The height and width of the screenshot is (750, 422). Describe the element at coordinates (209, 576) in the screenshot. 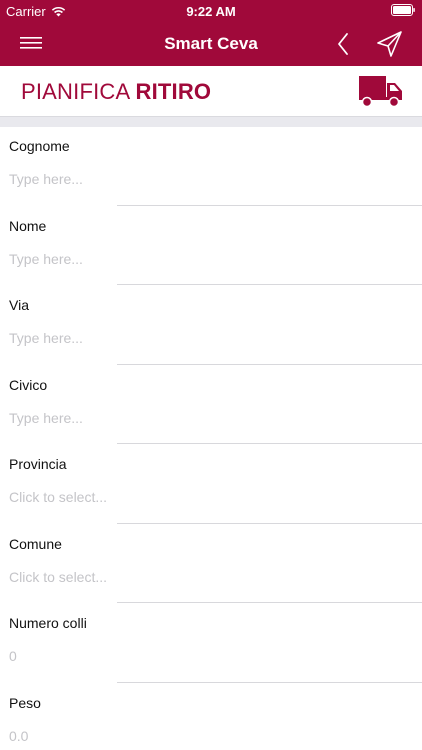

I see `field-input-comune` at that location.